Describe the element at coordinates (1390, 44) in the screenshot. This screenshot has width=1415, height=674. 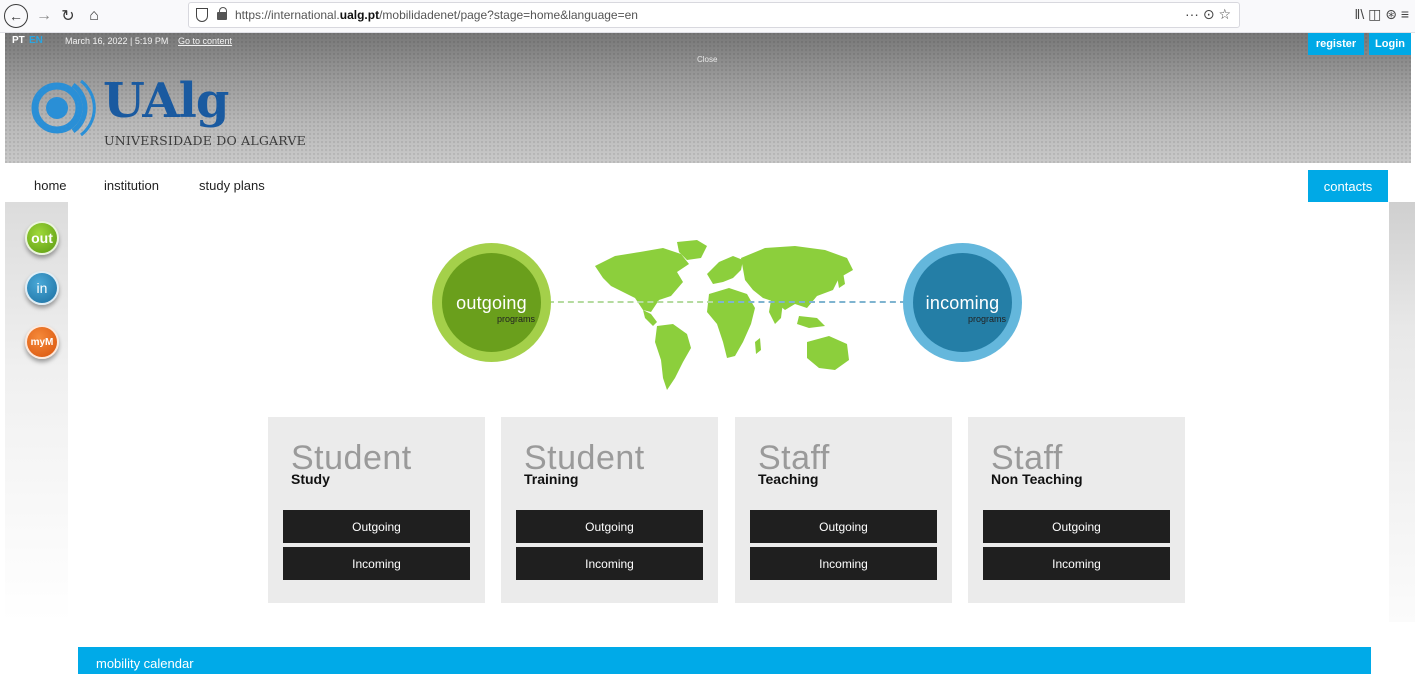
I see `login-button: Login` at that location.